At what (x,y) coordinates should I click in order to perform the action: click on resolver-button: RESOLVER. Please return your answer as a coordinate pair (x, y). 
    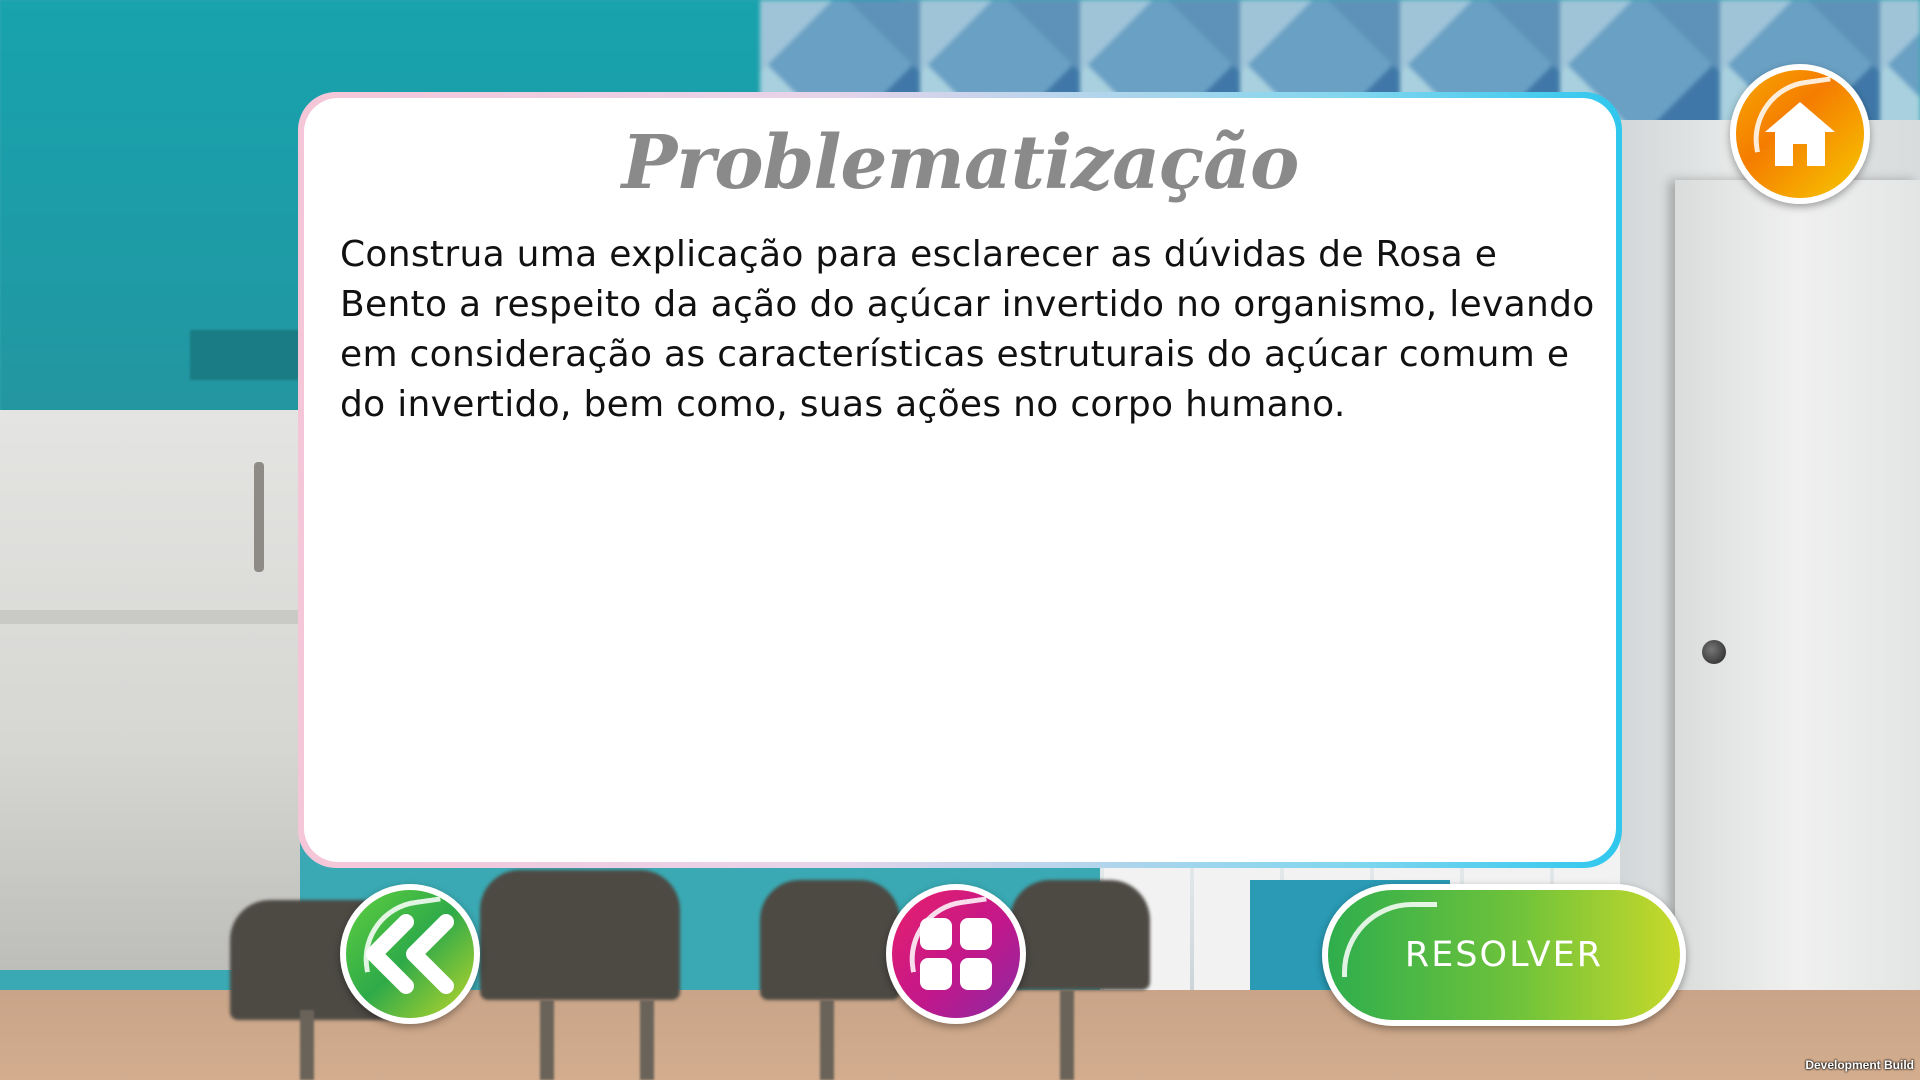
    Looking at the image, I should click on (1504, 955).